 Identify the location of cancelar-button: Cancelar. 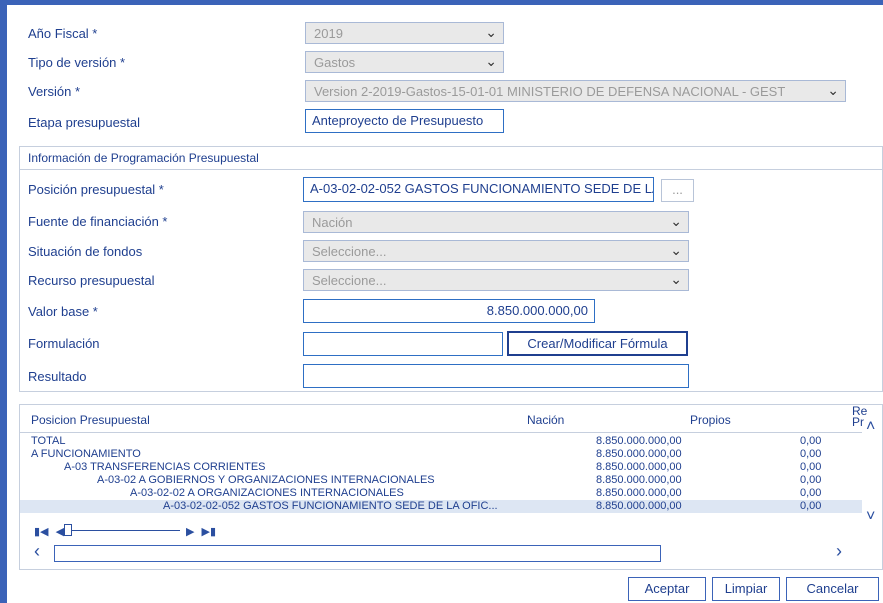
(832, 589).